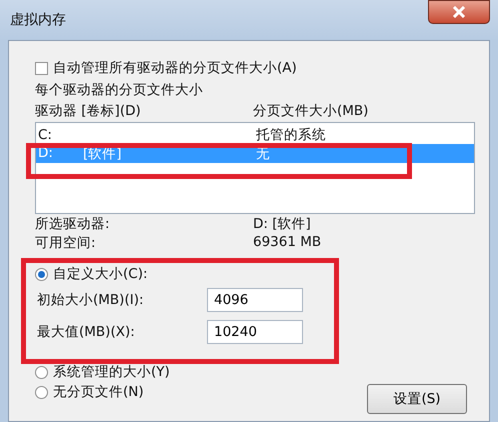  What do you see at coordinates (310, 111) in the screenshot?
I see `column-header: 分页文件大小(MB)` at bounding box center [310, 111].